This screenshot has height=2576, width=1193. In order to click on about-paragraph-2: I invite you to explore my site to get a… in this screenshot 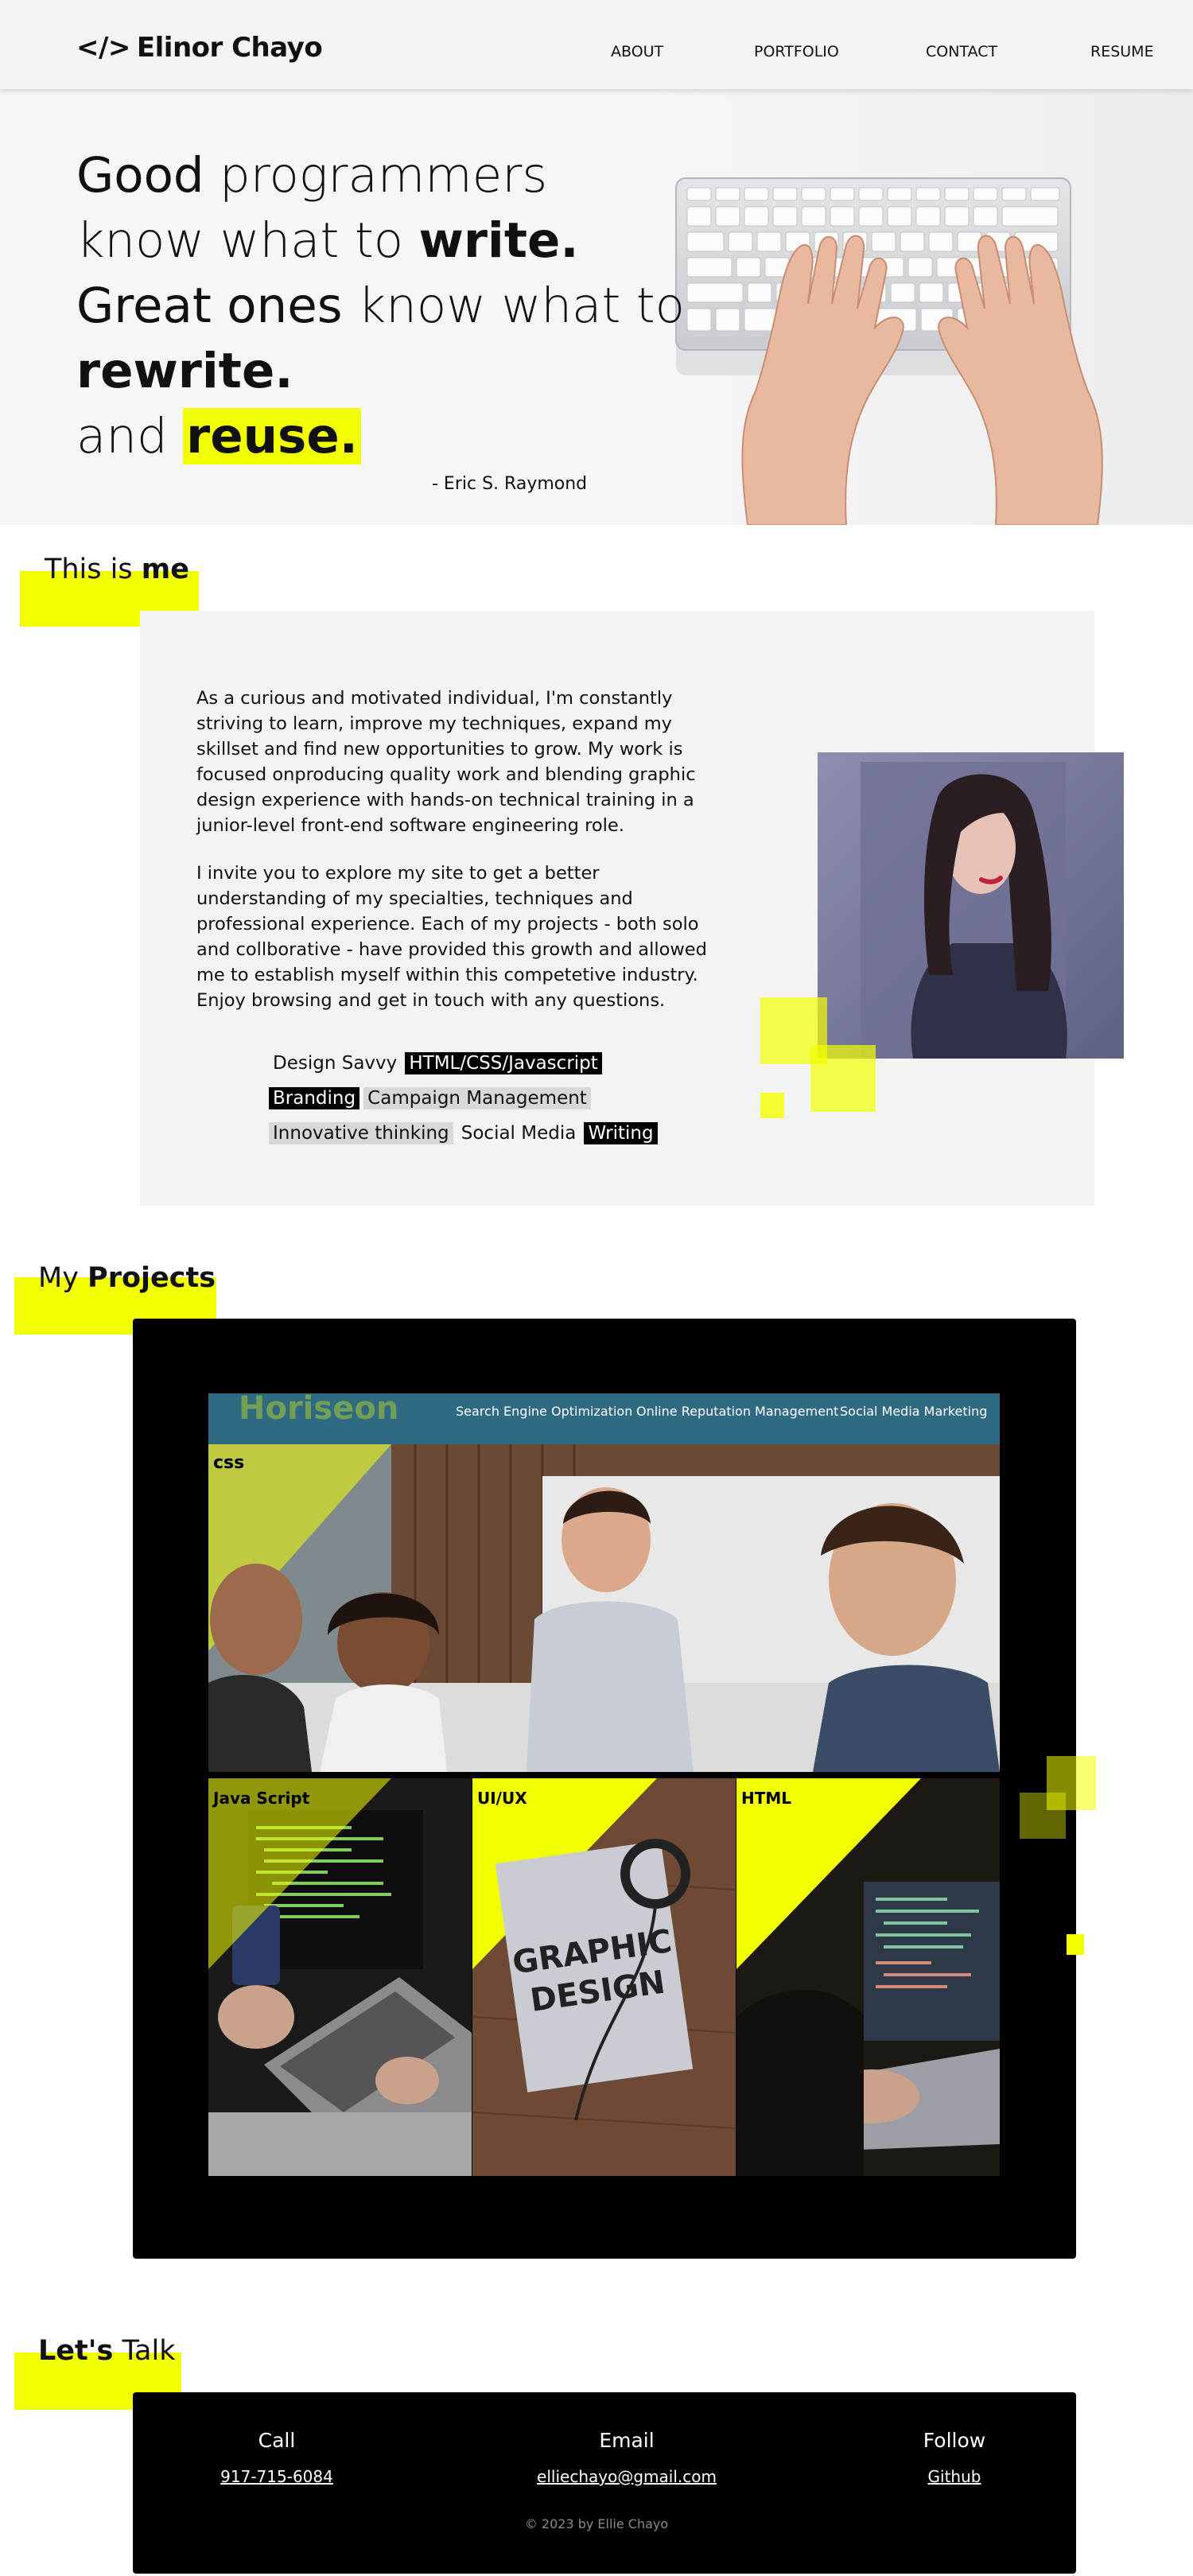, I will do `click(451, 937)`.